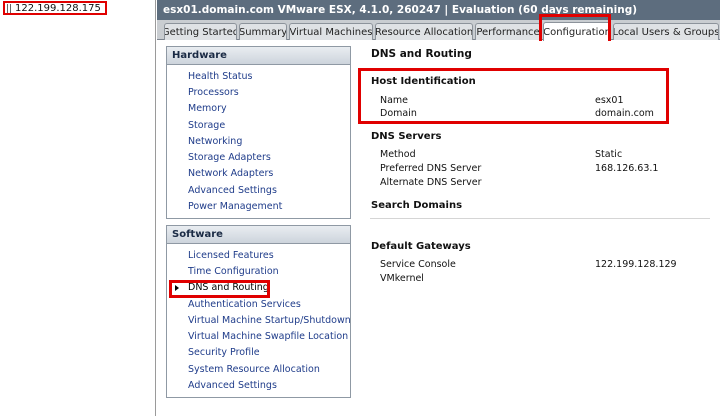 This screenshot has width=720, height=416. Describe the element at coordinates (424, 31) in the screenshot. I see `tab-resource-allocation: Resource Allocation` at that location.